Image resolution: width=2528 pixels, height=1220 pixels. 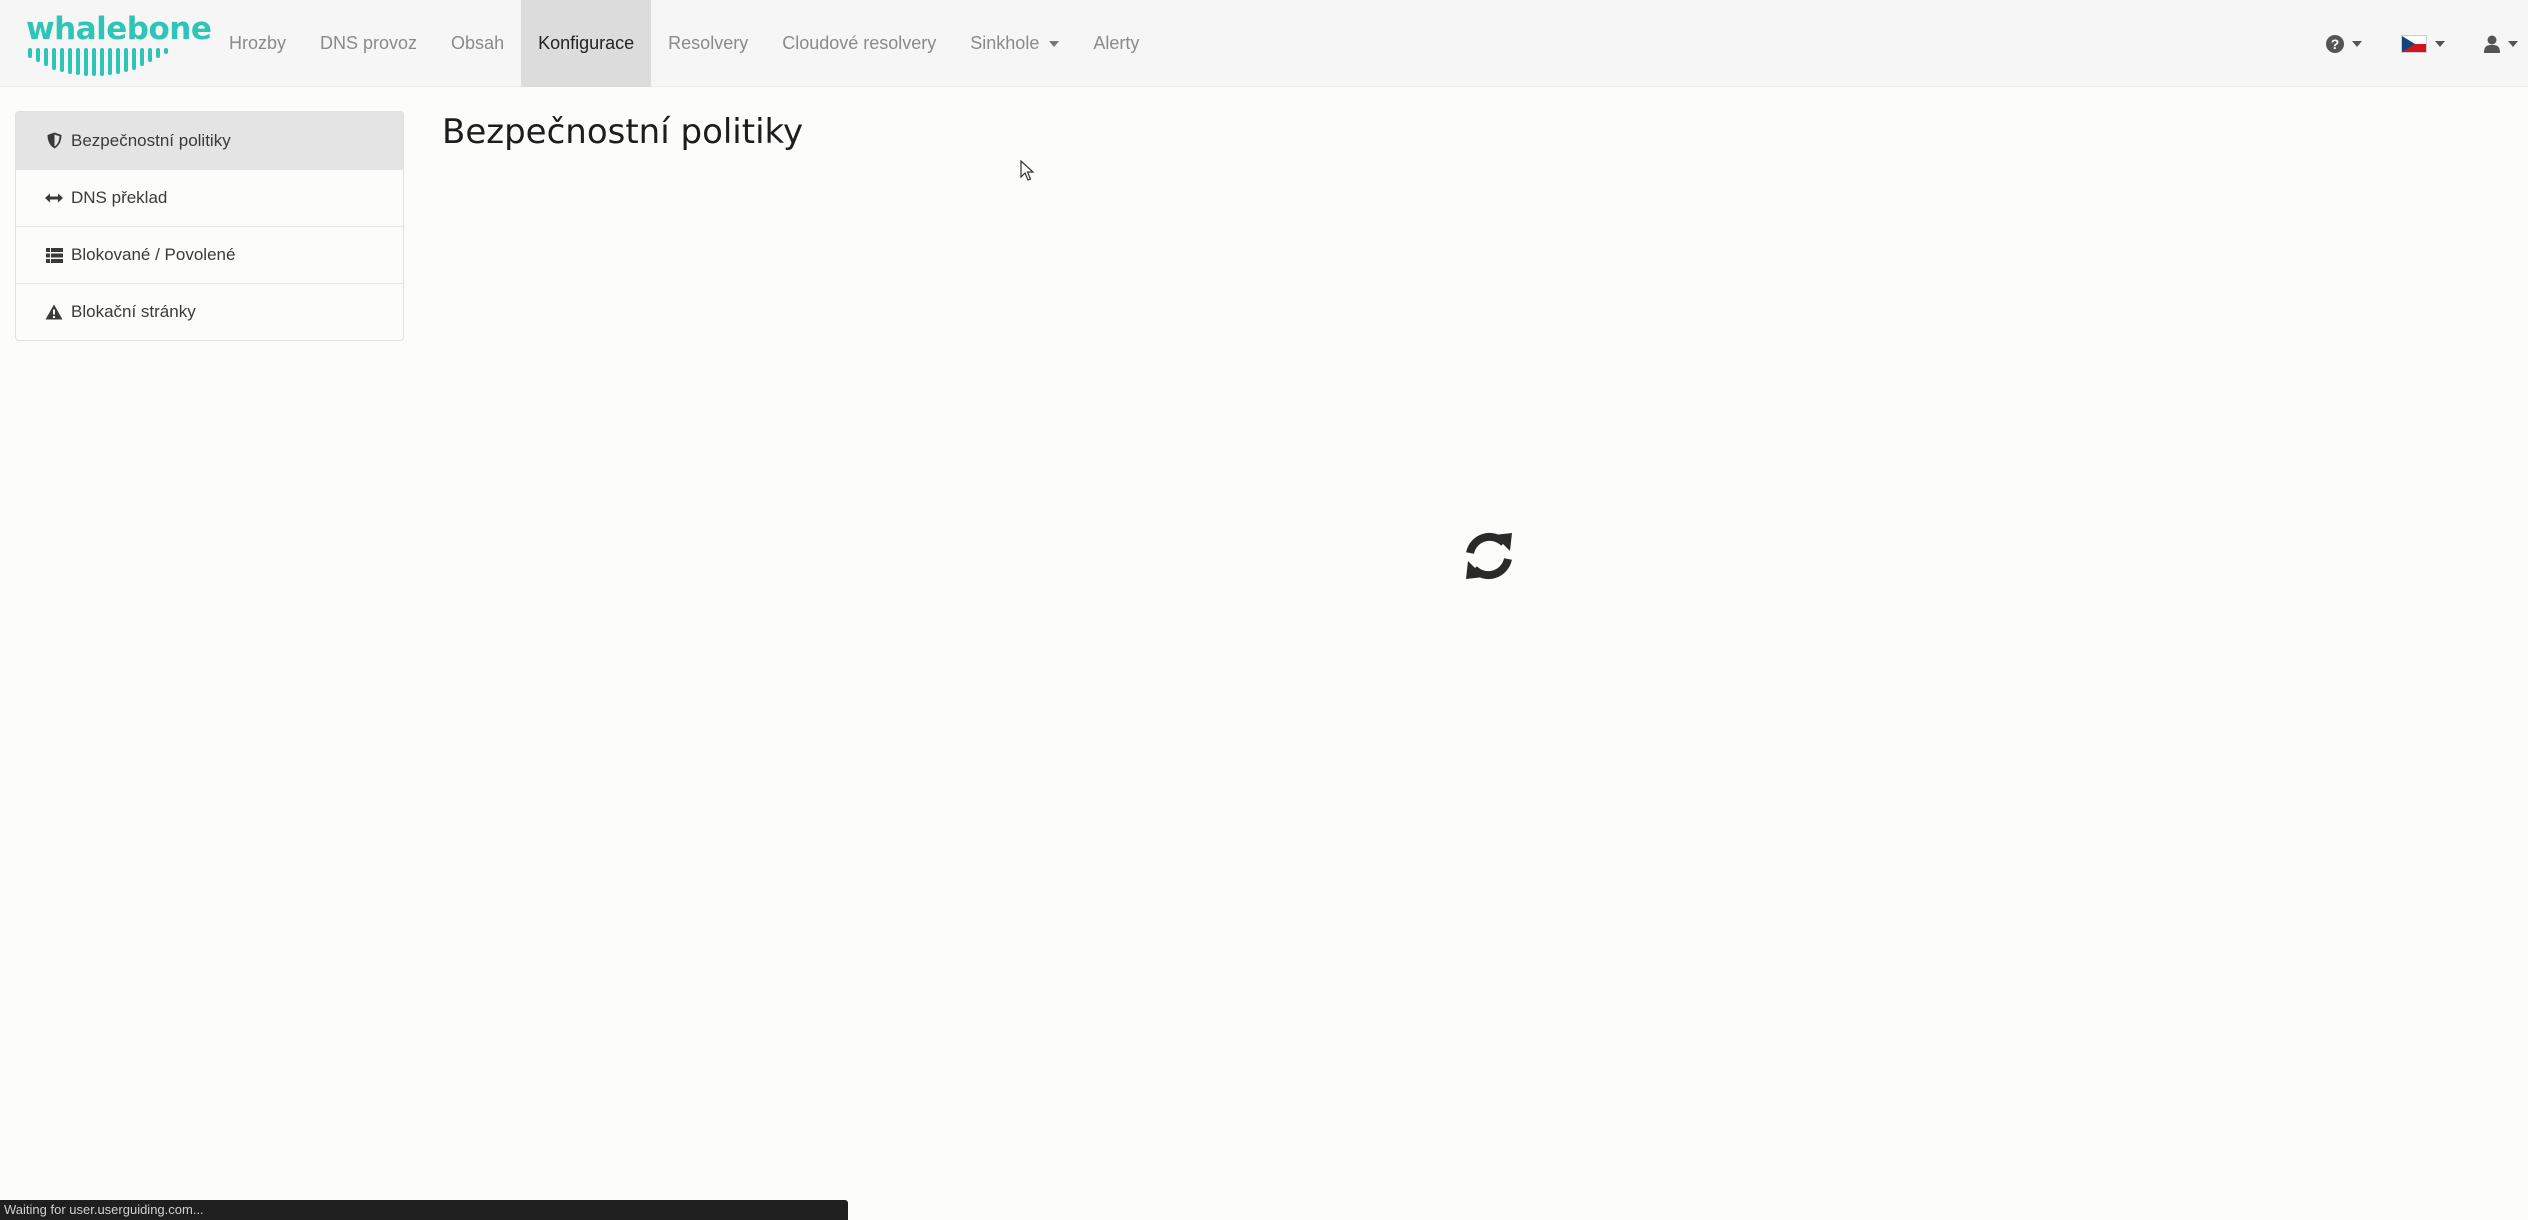 What do you see at coordinates (209, 197) in the screenshot?
I see `sidebar-item-dns-preklad: DNS překlad` at bounding box center [209, 197].